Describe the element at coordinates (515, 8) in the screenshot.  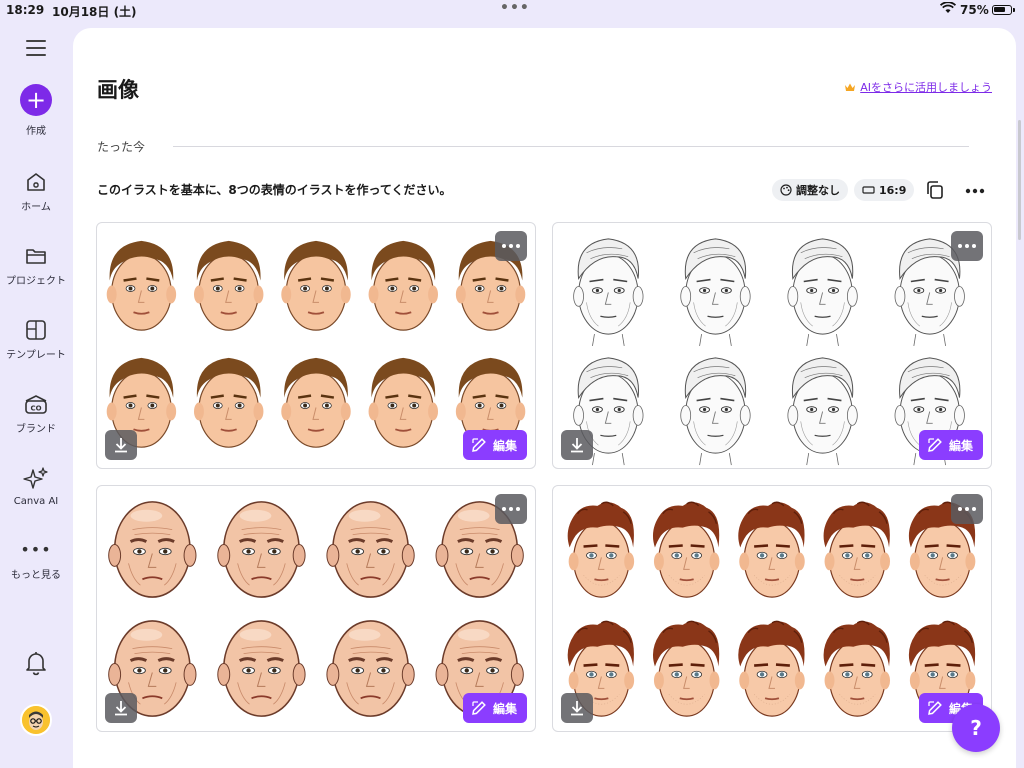
I see `multitasking-dots-icon: •••` at that location.